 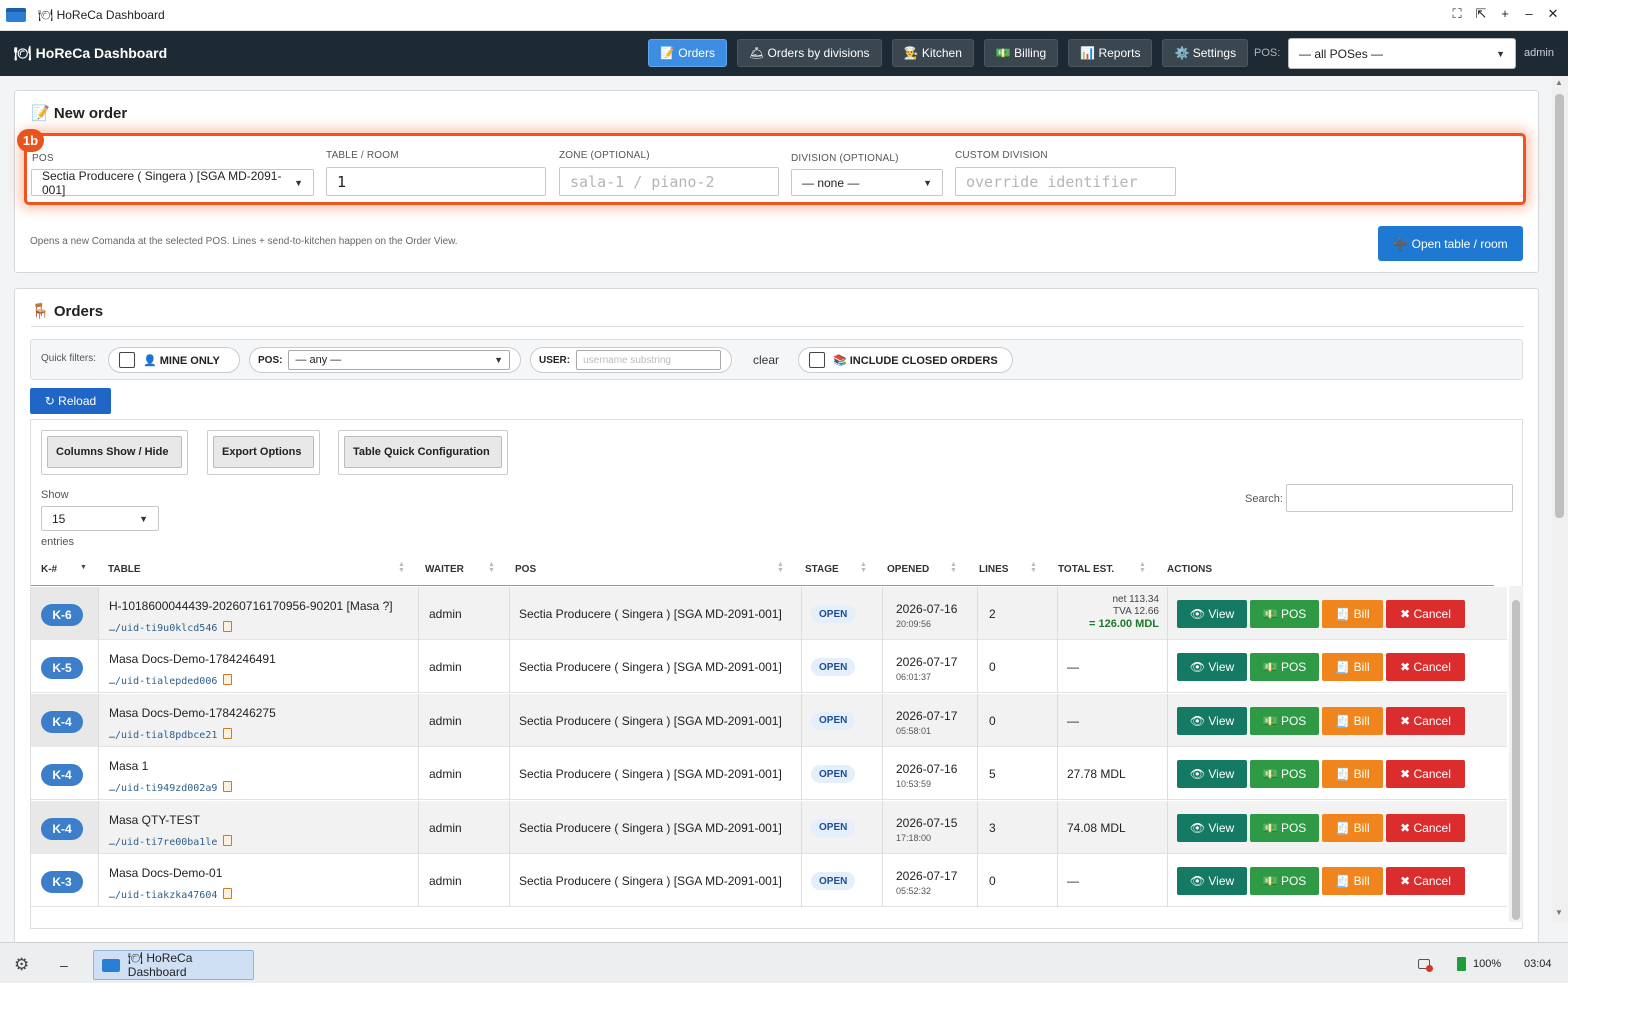 What do you see at coordinates (809, 53) in the screenshot?
I see `nav-orders-by-divisions-button: 🛎 Orders by divisions` at bounding box center [809, 53].